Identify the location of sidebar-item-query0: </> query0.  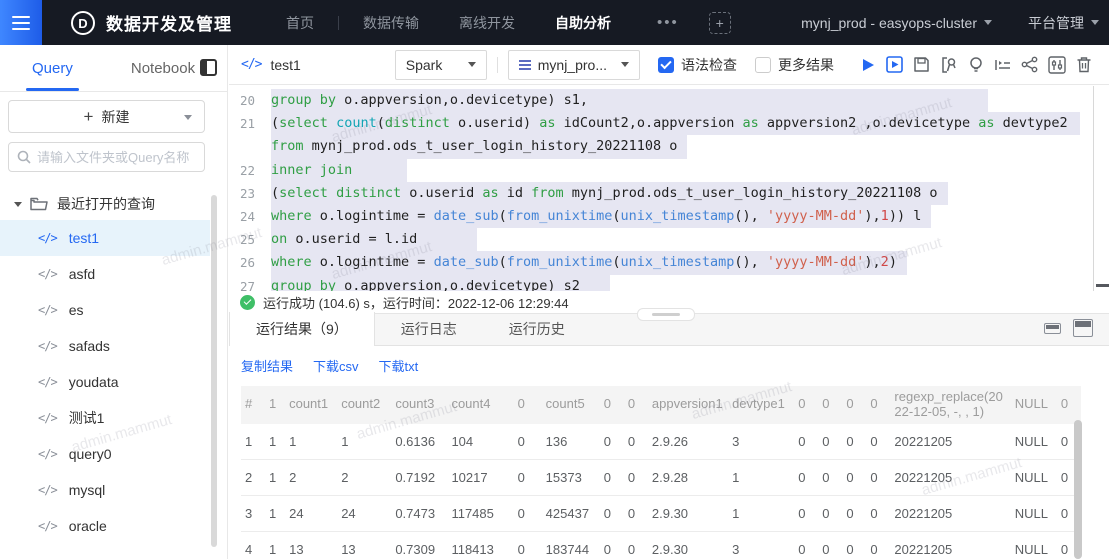
(105, 454).